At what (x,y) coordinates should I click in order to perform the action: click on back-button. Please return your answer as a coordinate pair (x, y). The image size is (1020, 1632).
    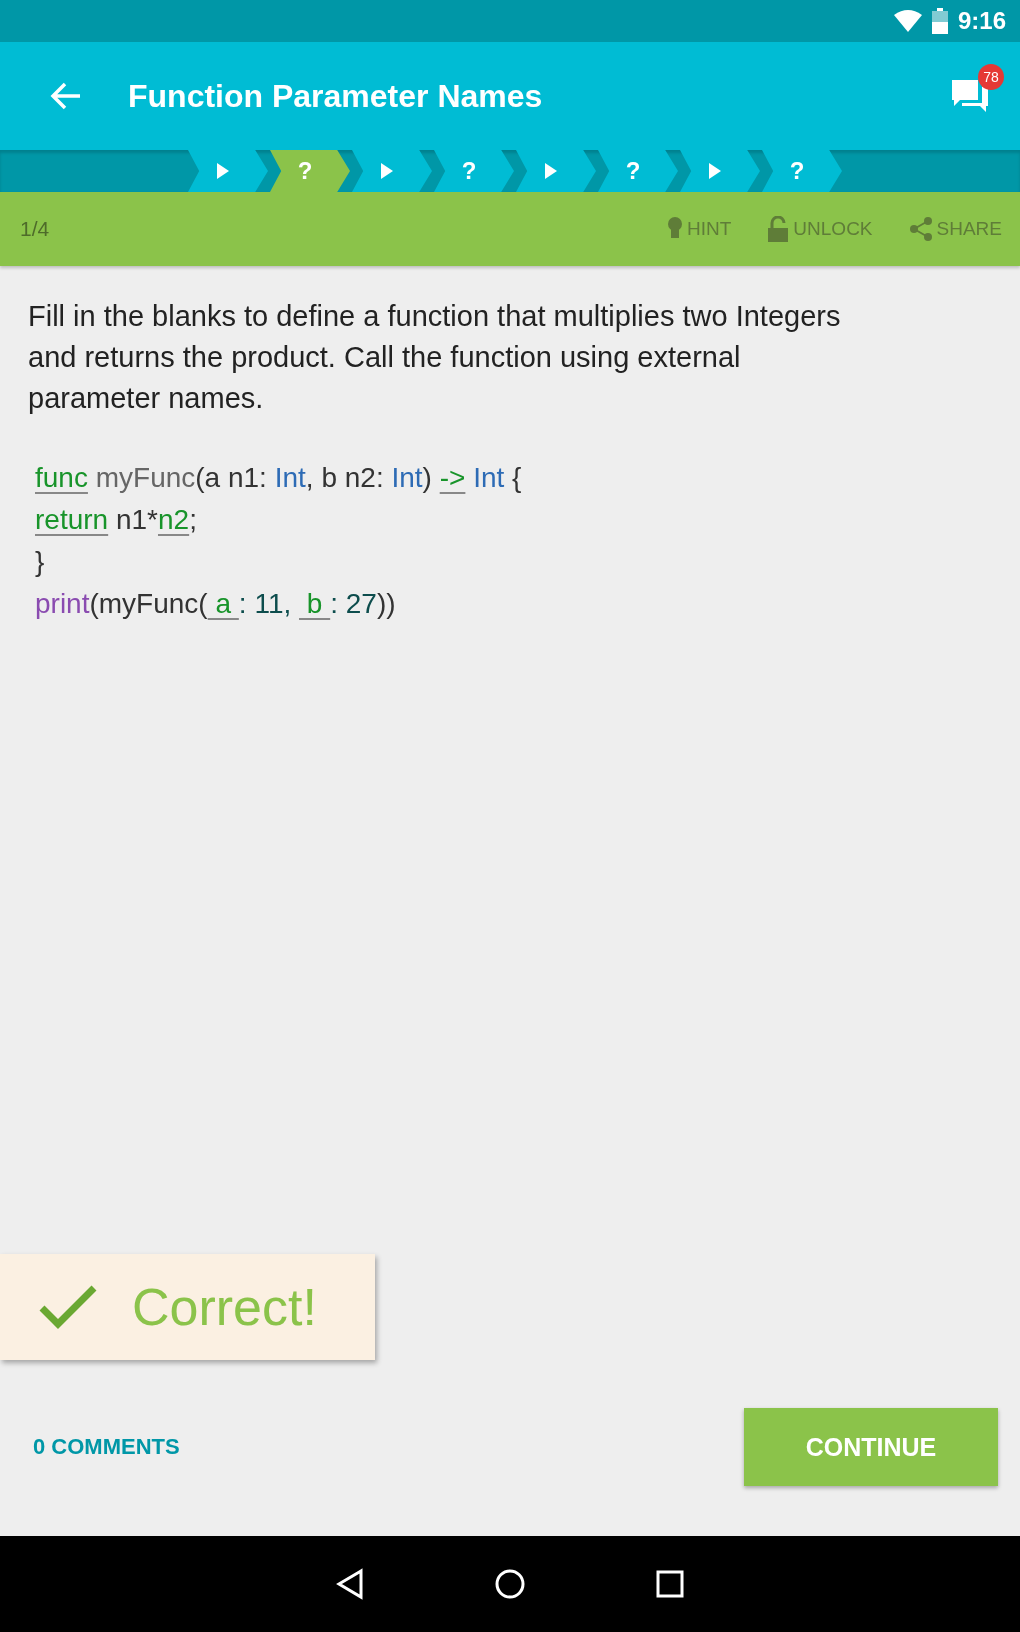
    Looking at the image, I should click on (66, 96).